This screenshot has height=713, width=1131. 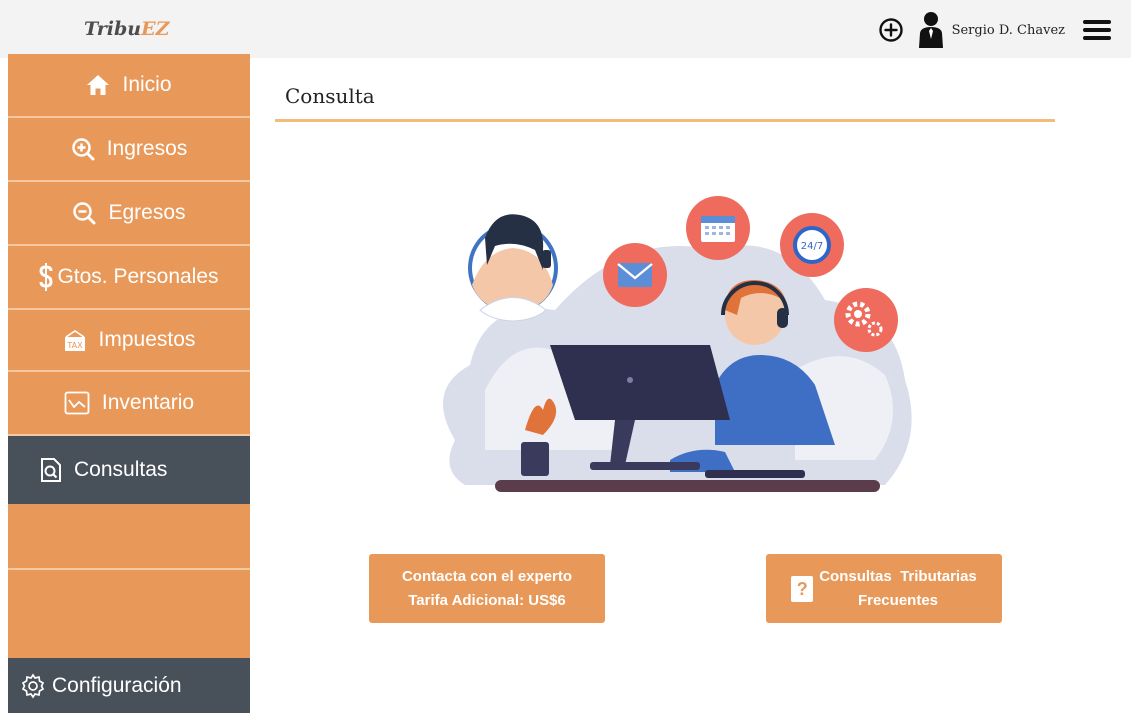 I want to click on sidebar-item-impuestos: TAX Impuestos, so click(x=129, y=341).